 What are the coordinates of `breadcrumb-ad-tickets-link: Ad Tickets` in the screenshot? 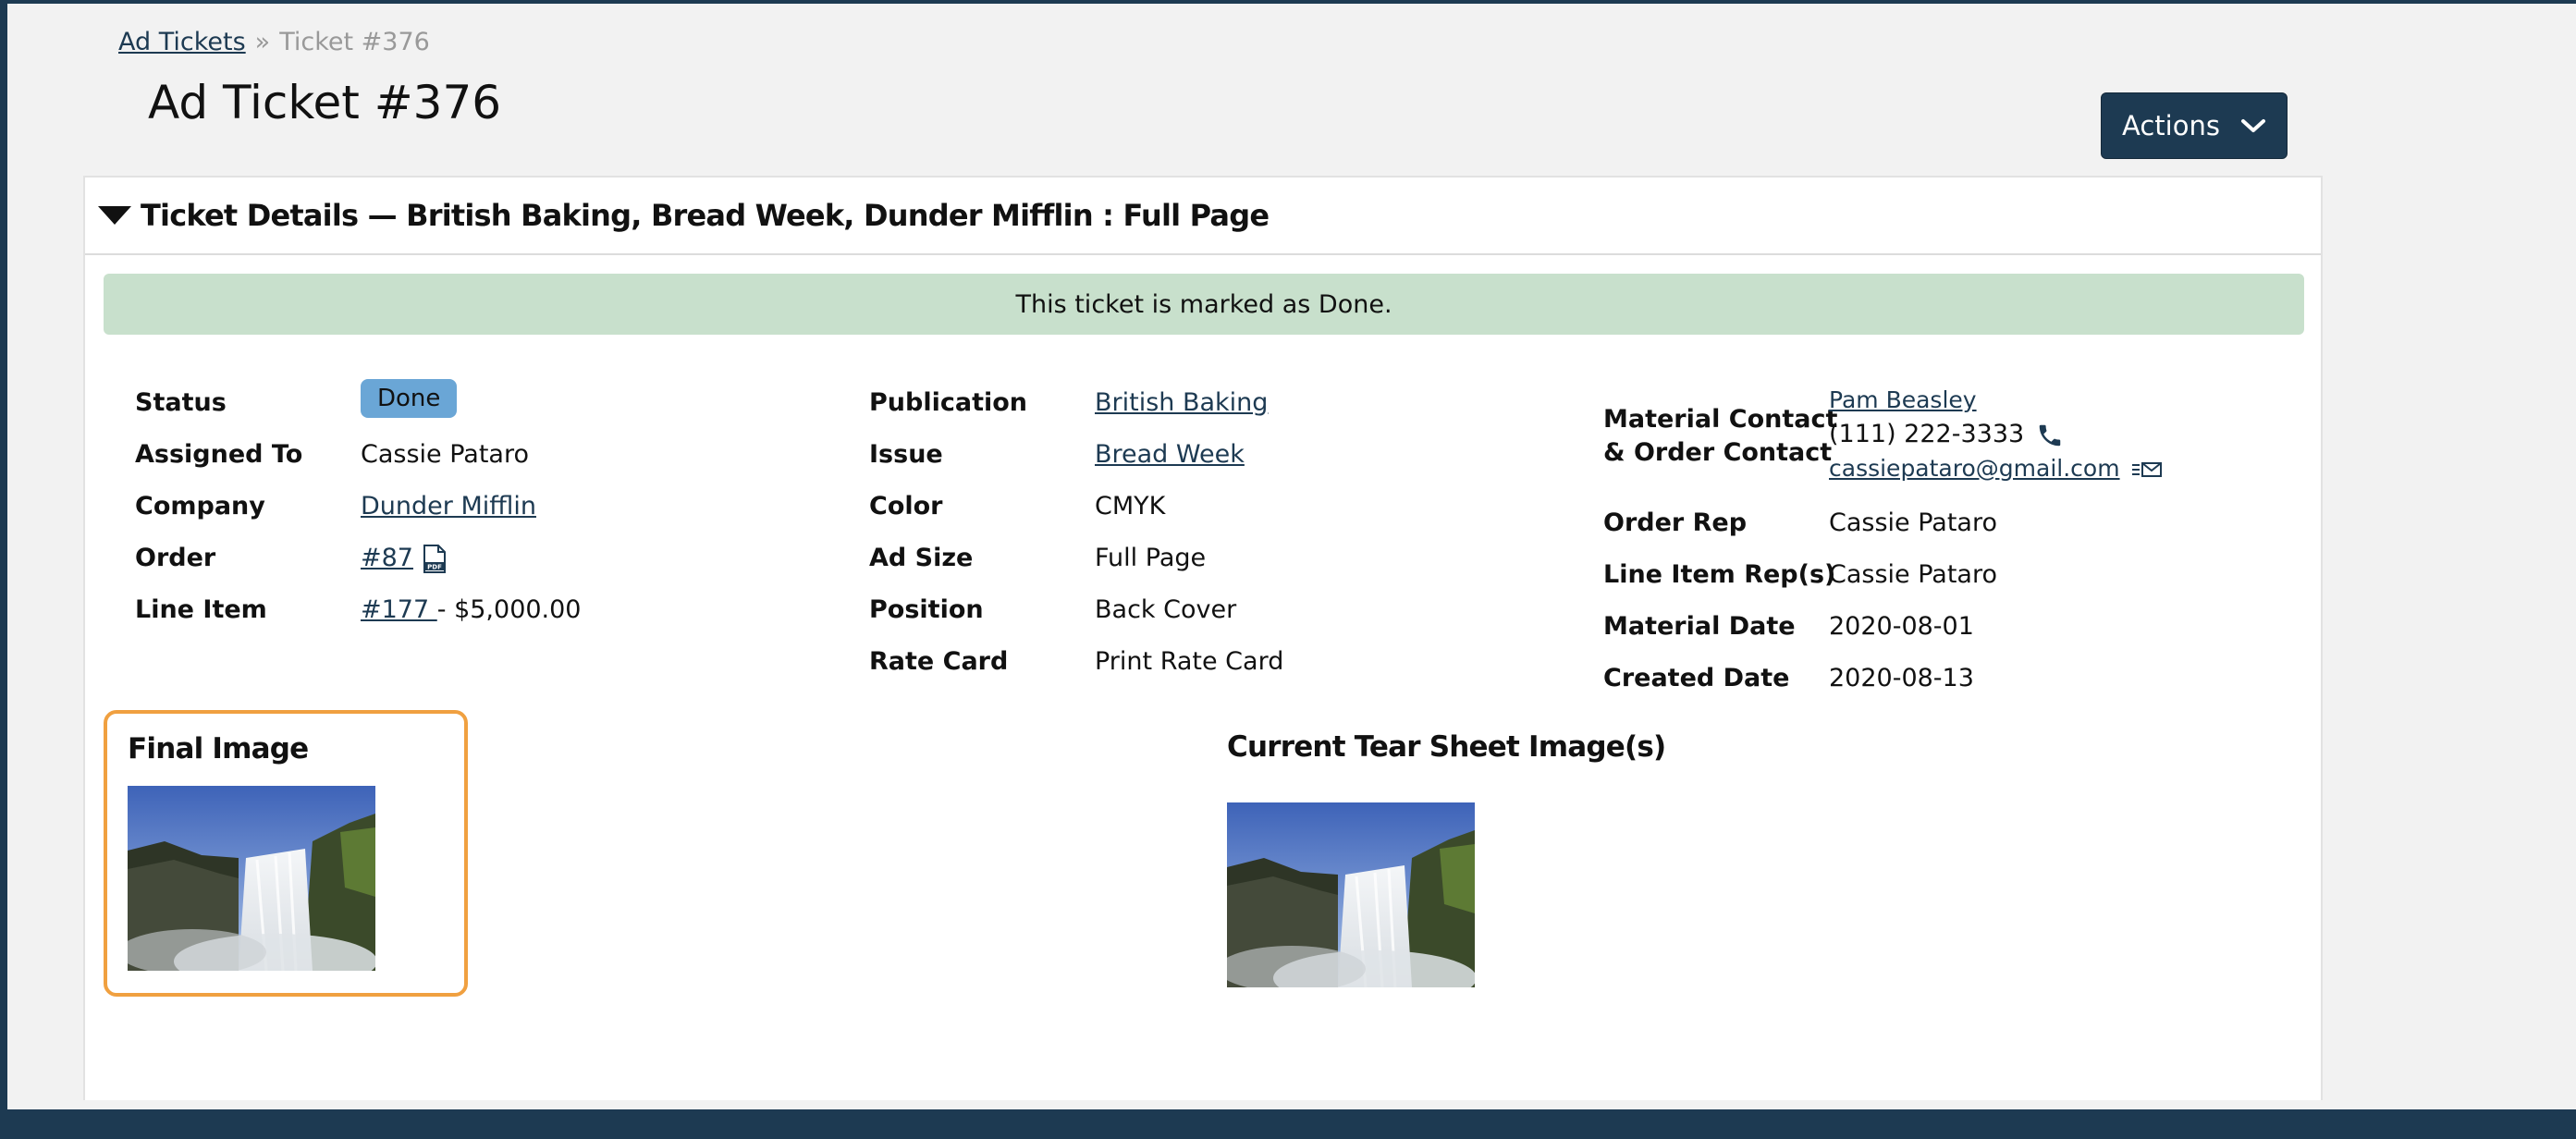 It's located at (182, 42).